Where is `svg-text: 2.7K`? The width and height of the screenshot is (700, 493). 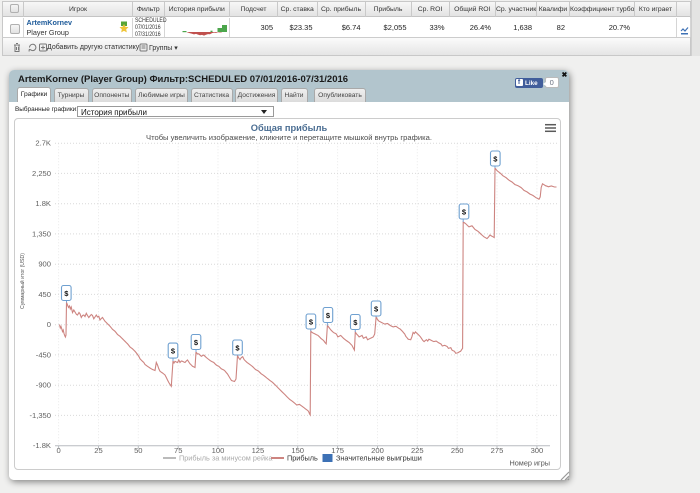
svg-text: 2.7K is located at coordinates (43, 143).